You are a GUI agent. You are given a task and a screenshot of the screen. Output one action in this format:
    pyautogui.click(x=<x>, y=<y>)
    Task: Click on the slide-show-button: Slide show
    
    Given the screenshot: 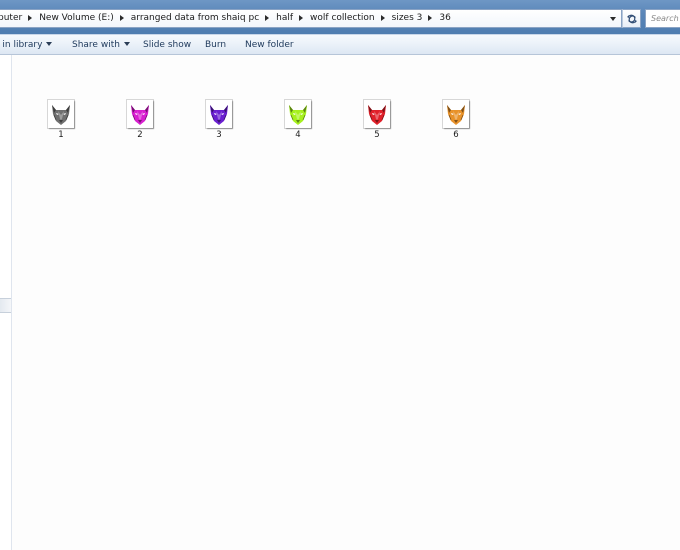 What is the action you would take?
    pyautogui.click(x=167, y=45)
    